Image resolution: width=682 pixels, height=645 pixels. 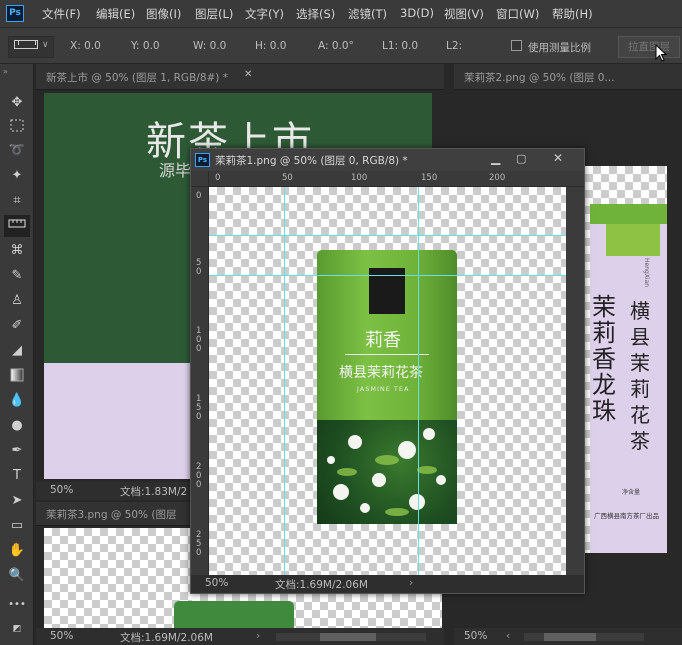 I want to click on menu-view: 视图(V), so click(x=464, y=14).